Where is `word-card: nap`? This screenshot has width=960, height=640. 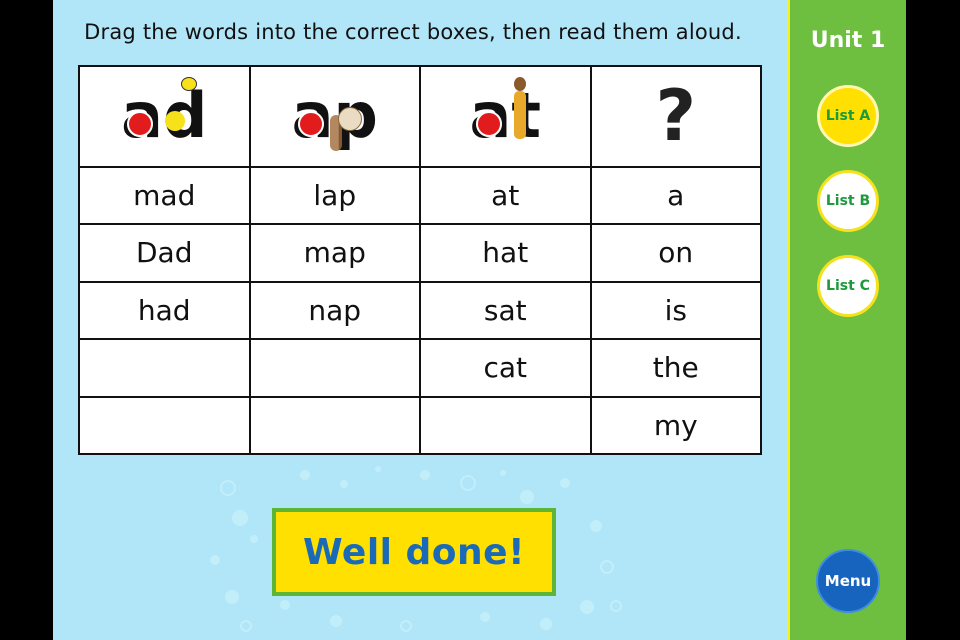
word-card: nap is located at coordinates (334, 310).